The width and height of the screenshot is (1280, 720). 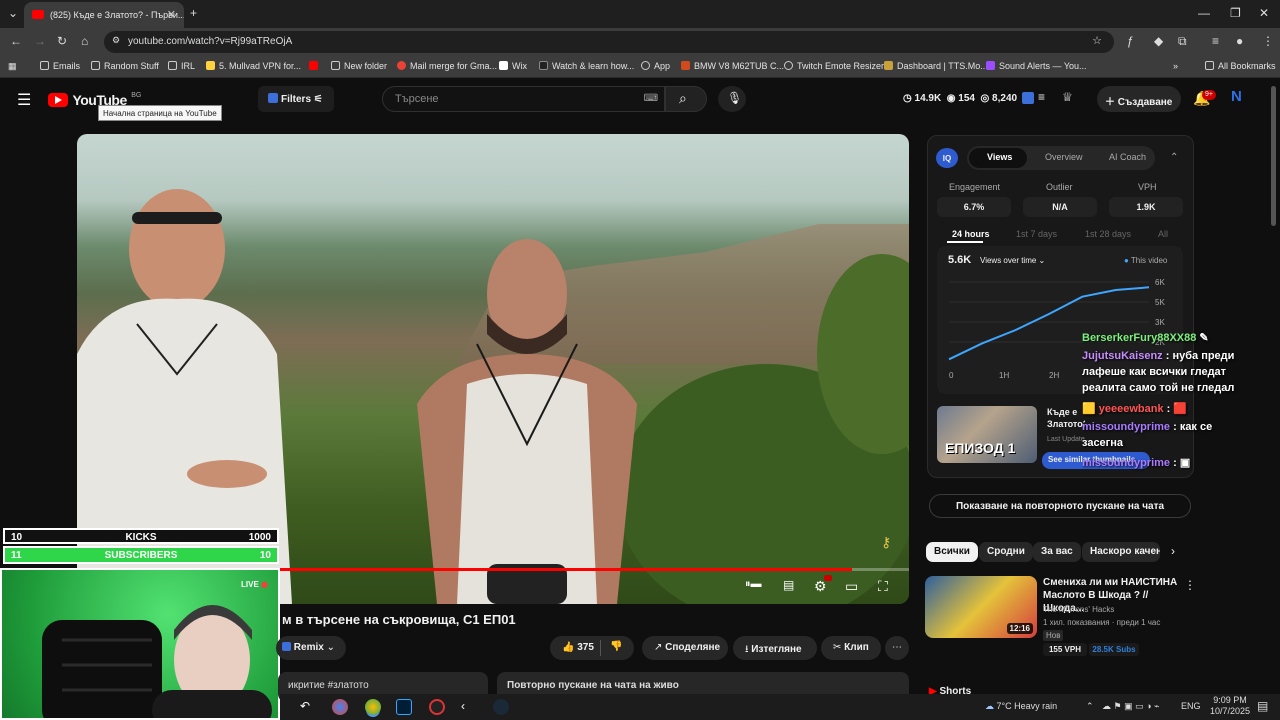 What do you see at coordinates (1264, 13) in the screenshot?
I see `close-window-icon: ✕` at bounding box center [1264, 13].